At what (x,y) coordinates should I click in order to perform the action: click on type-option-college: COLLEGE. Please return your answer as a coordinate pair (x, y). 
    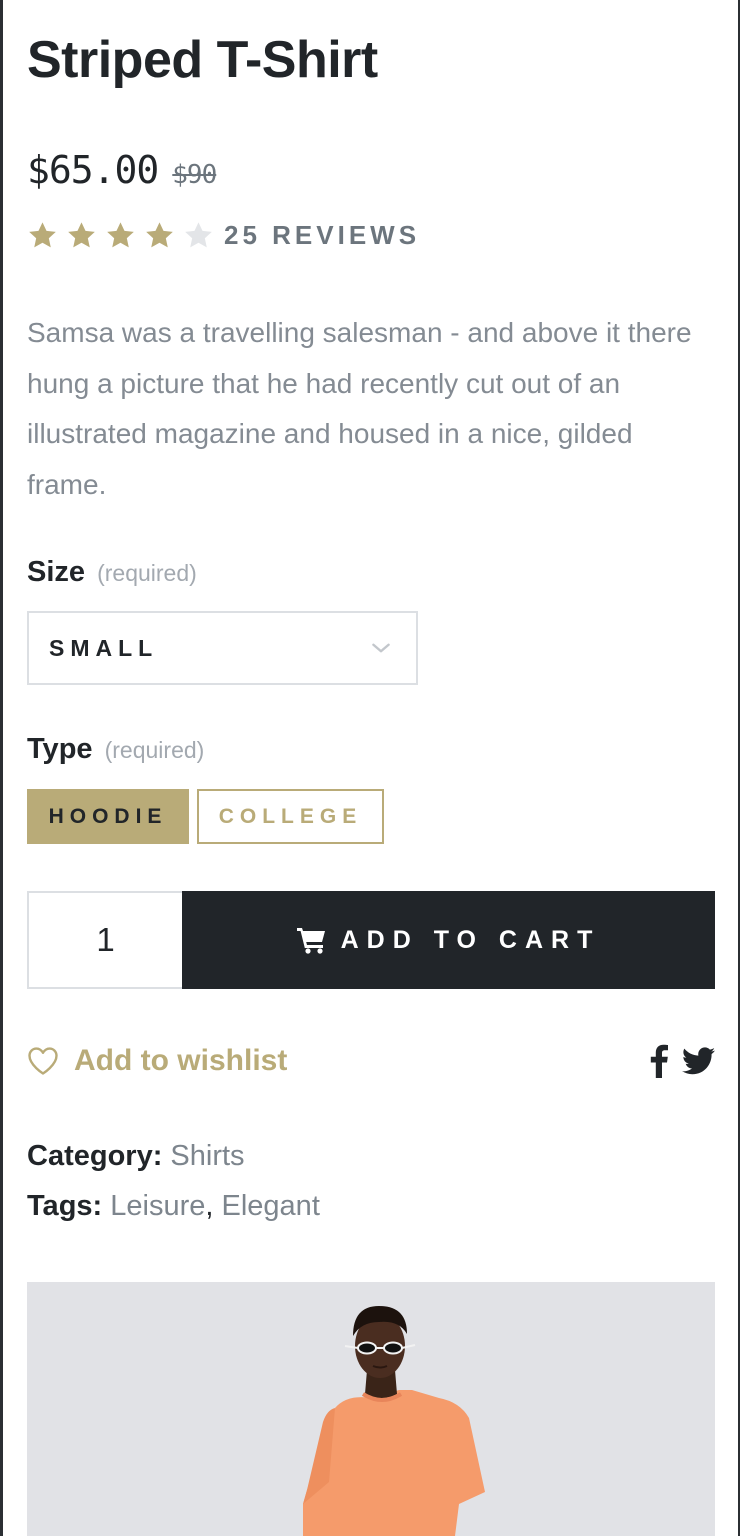
    Looking at the image, I should click on (290, 816).